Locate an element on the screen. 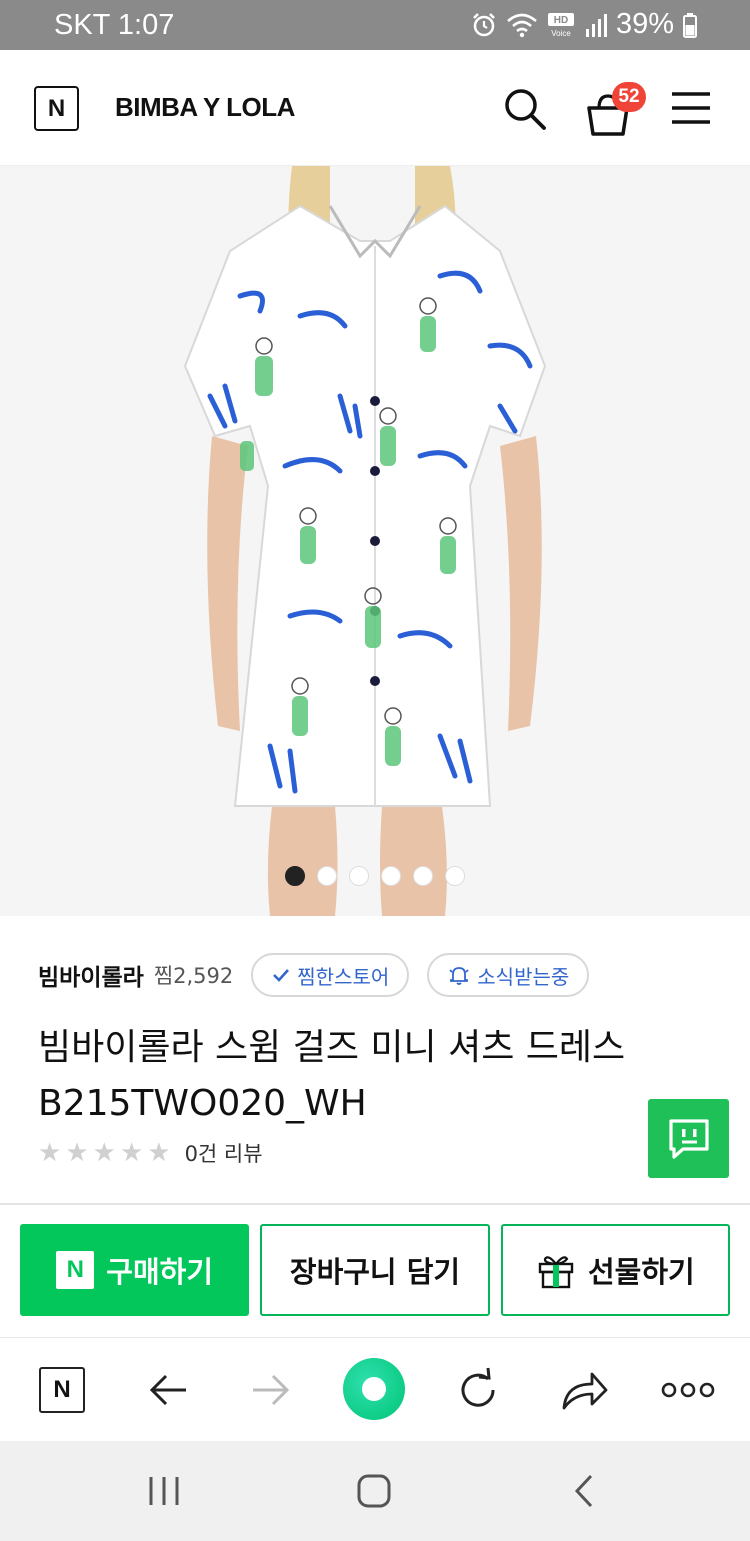 This screenshot has height=1541, width=750. more-dots-icon is located at coordinates (688, 1390).